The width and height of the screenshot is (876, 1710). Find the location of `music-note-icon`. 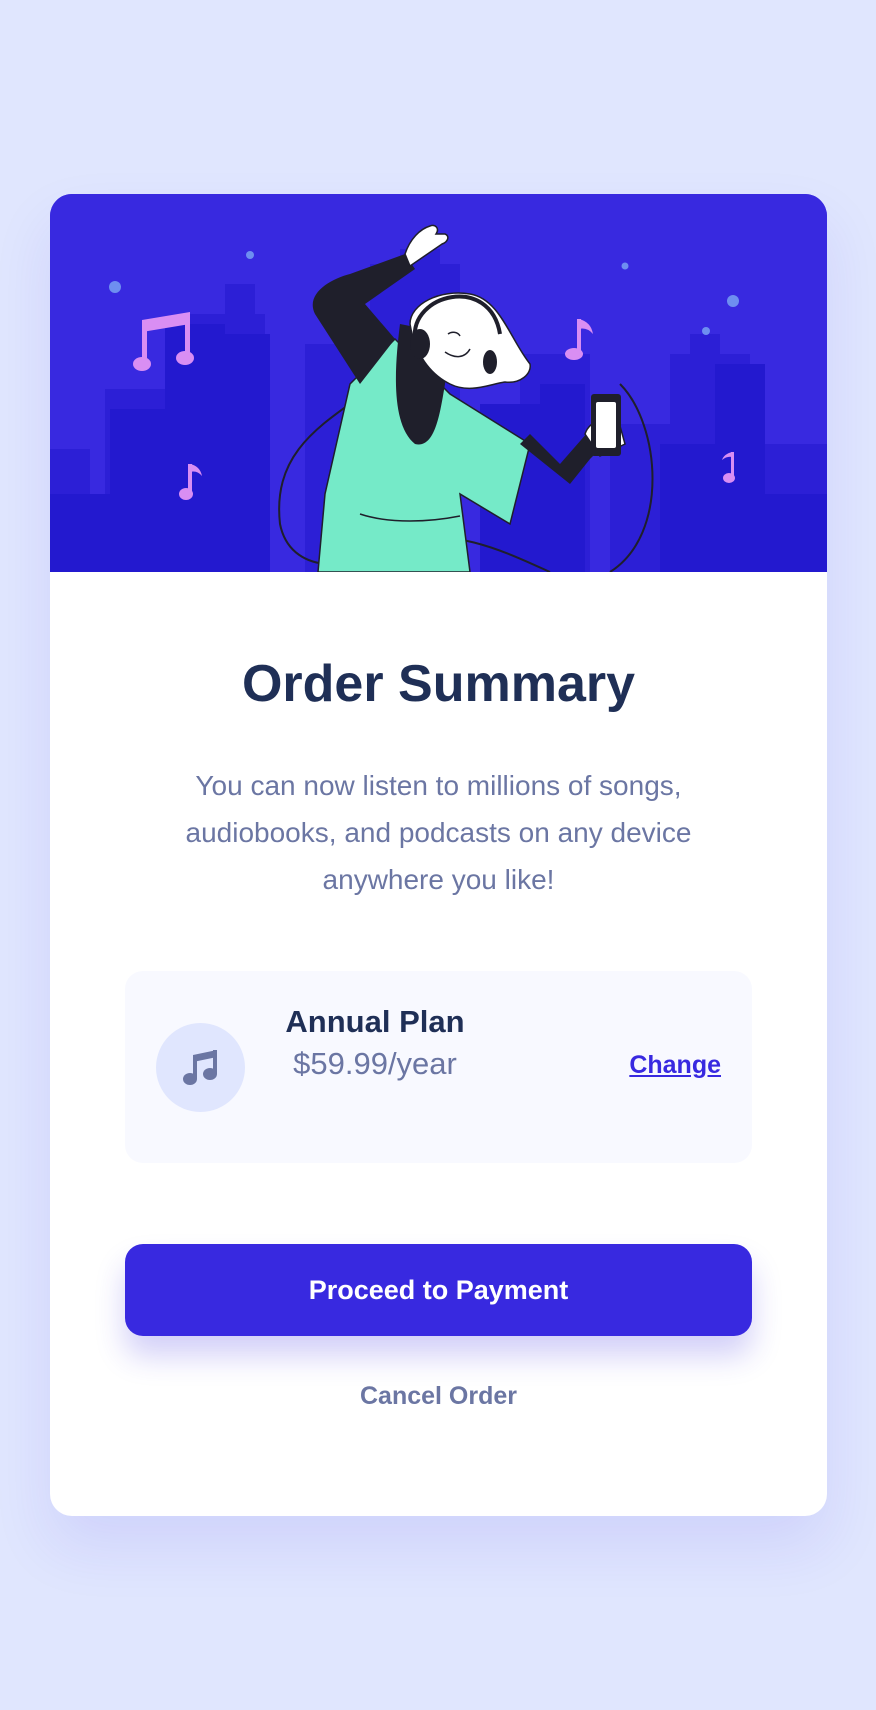

music-note-icon is located at coordinates (200, 1067).